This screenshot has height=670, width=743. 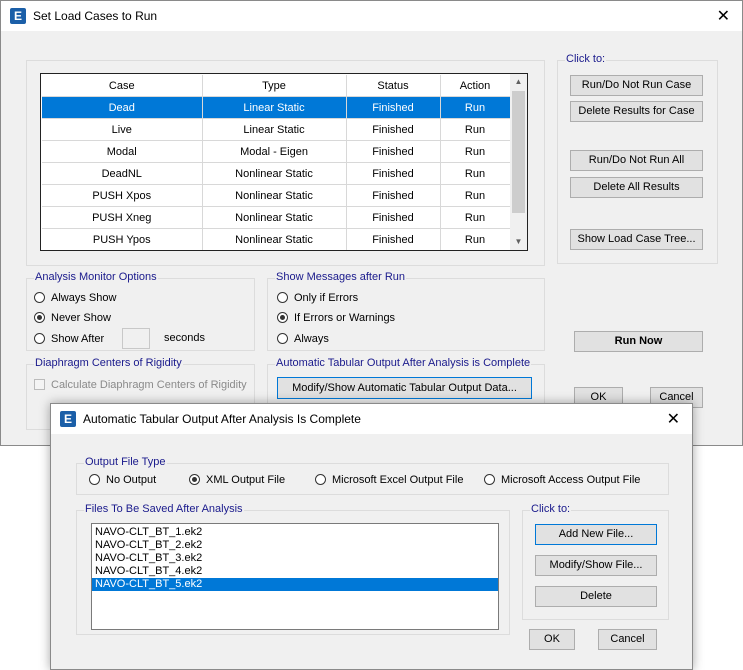 I want to click on case-cell: PUSH Xpos, so click(x=122, y=195).